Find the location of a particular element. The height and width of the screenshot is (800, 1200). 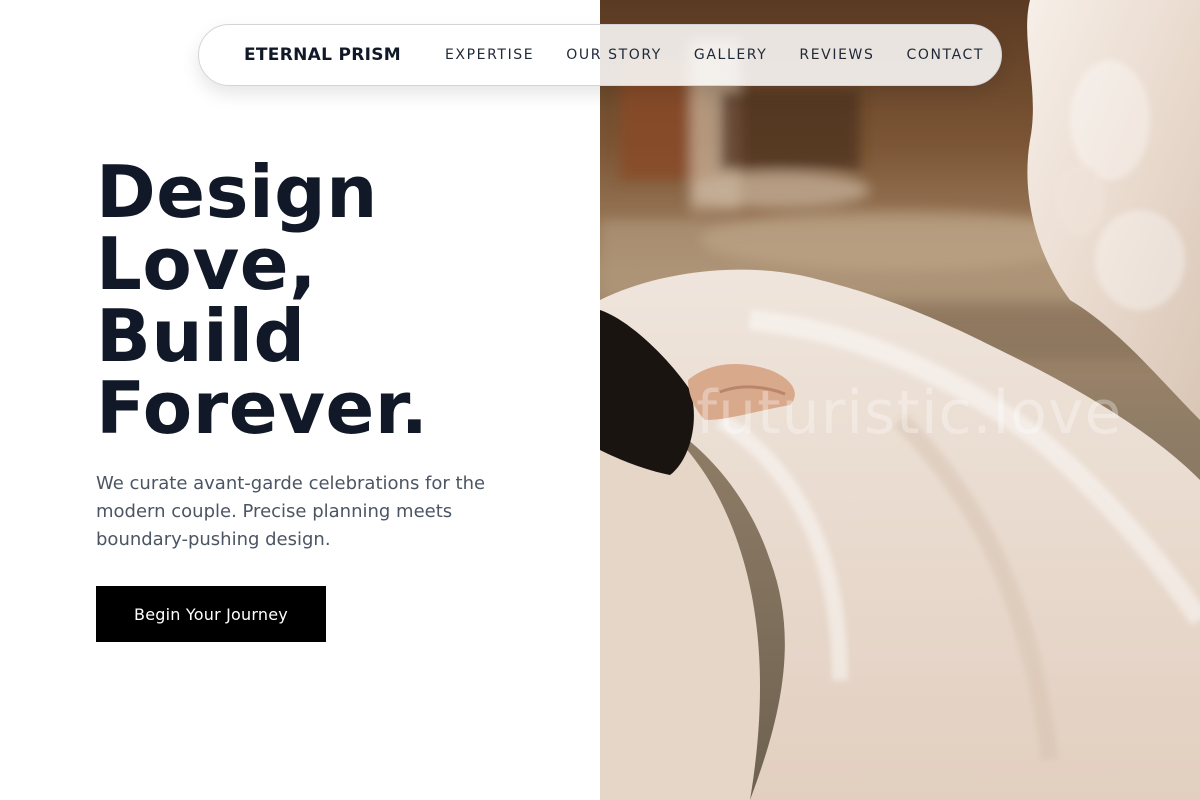

hero-headline: Design Love, Build Forever. is located at coordinates (262, 300).